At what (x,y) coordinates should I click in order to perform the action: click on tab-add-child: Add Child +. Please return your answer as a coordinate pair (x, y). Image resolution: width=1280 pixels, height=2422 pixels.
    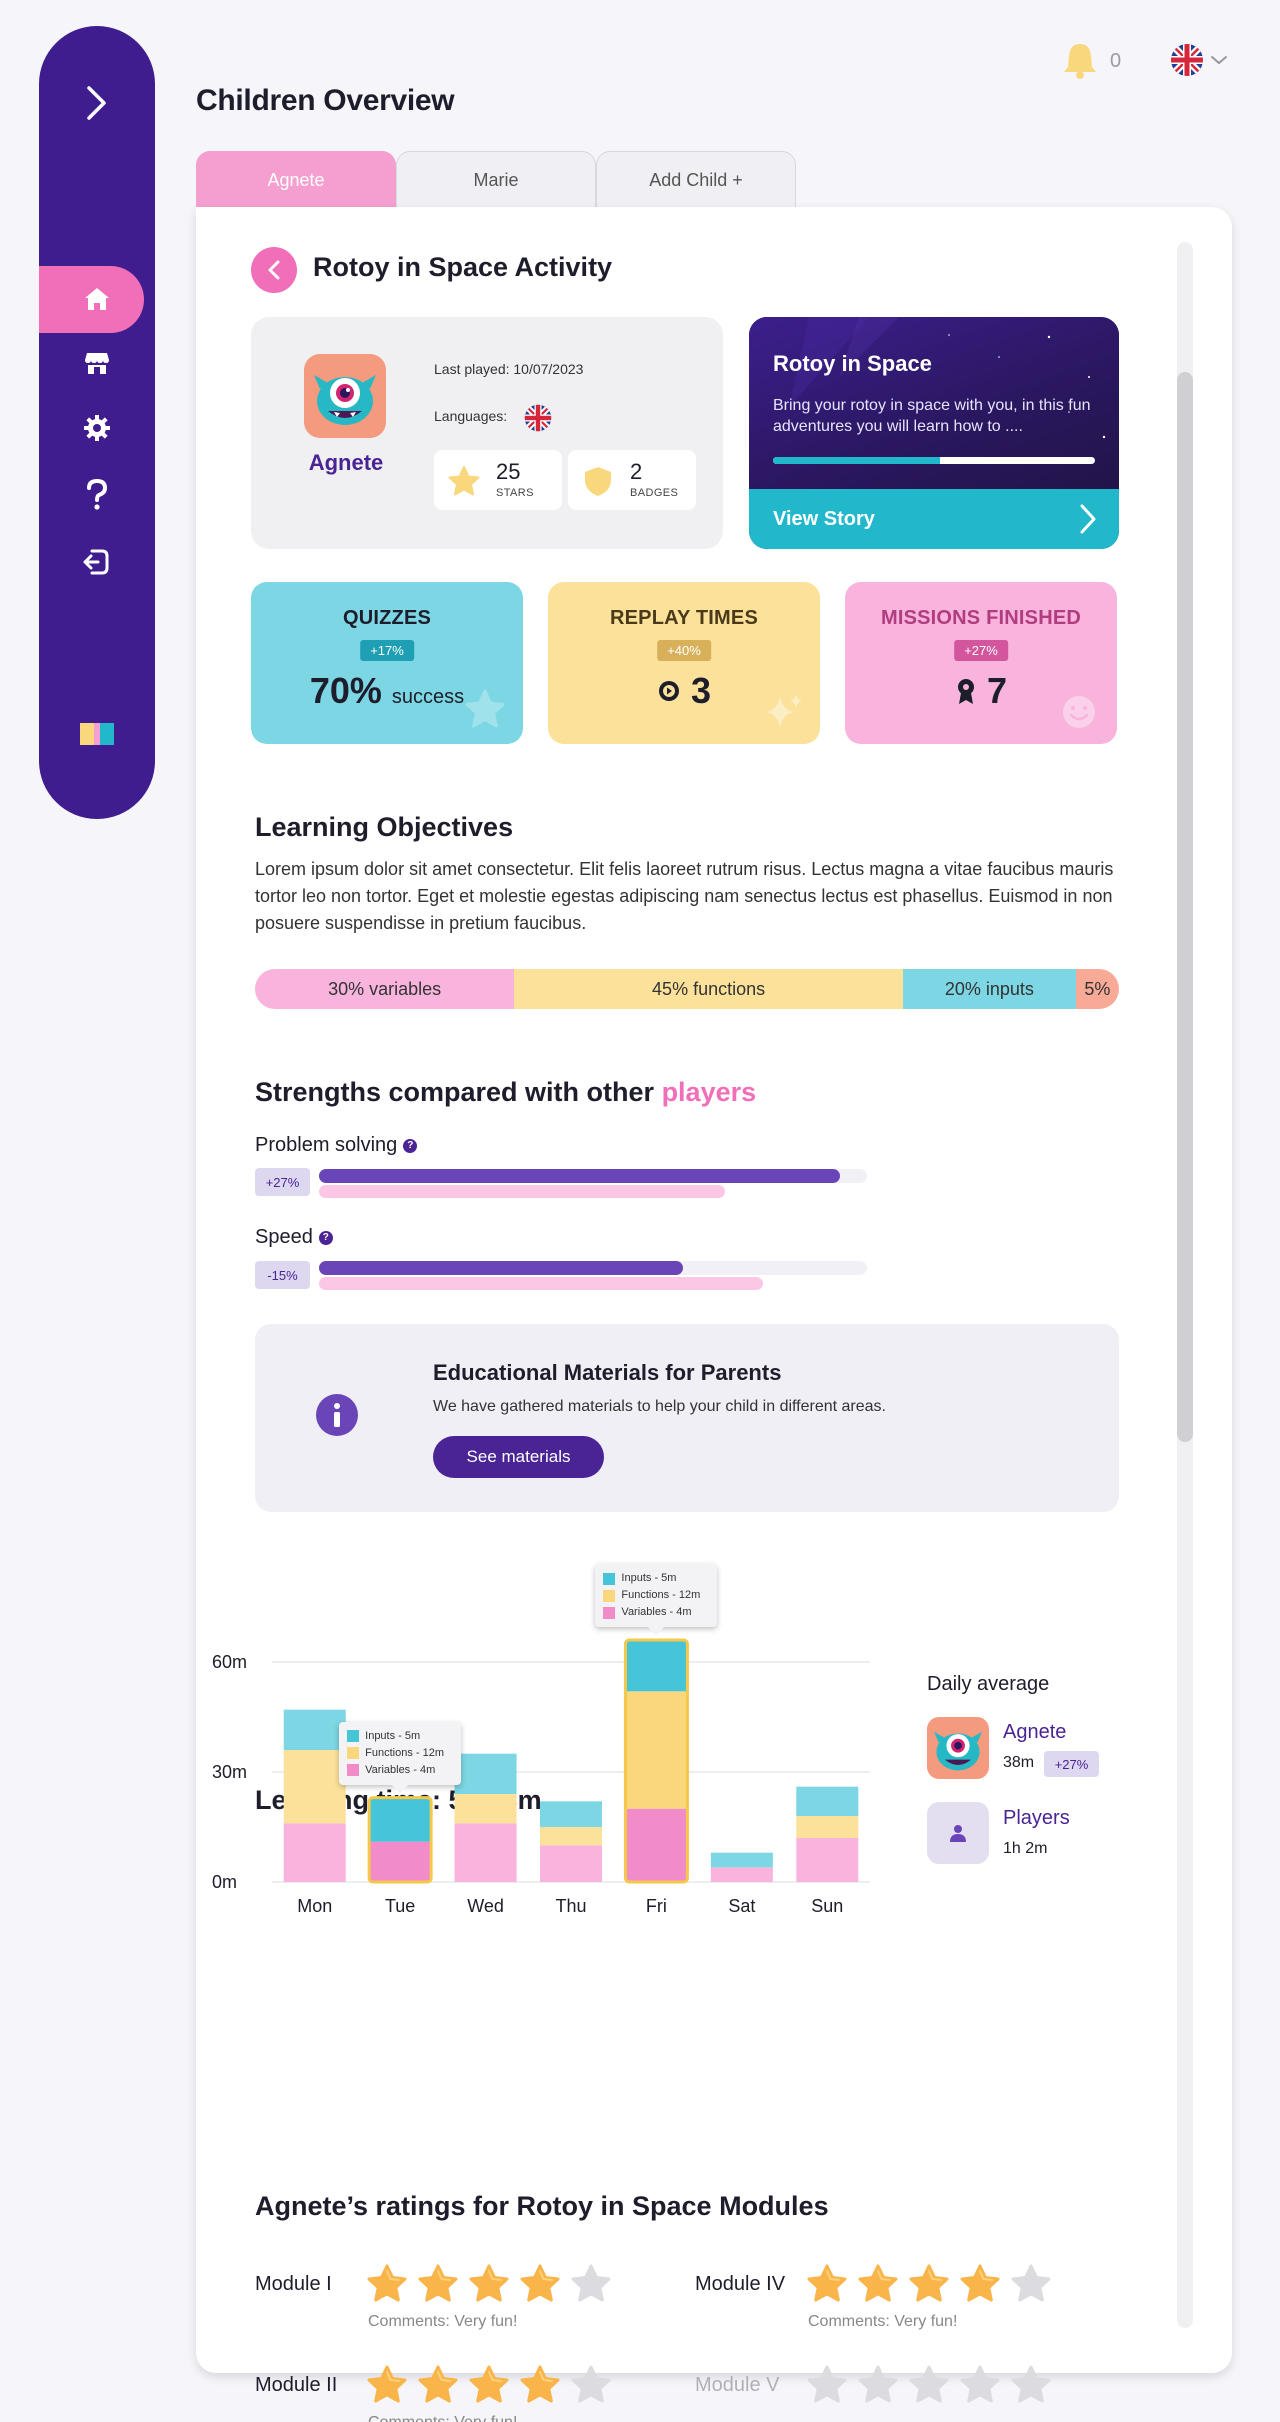
    Looking at the image, I should click on (696, 180).